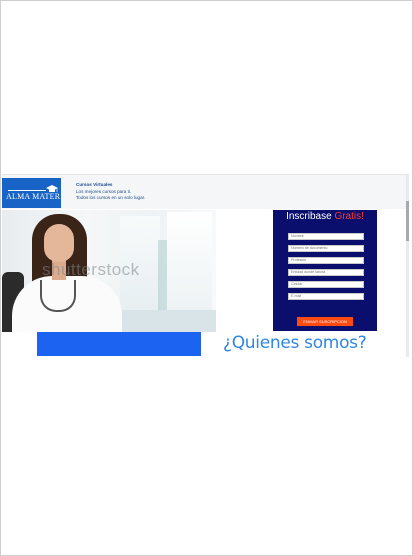 This screenshot has width=413, height=556. What do you see at coordinates (407, 221) in the screenshot?
I see `scrollbar-thumb` at bounding box center [407, 221].